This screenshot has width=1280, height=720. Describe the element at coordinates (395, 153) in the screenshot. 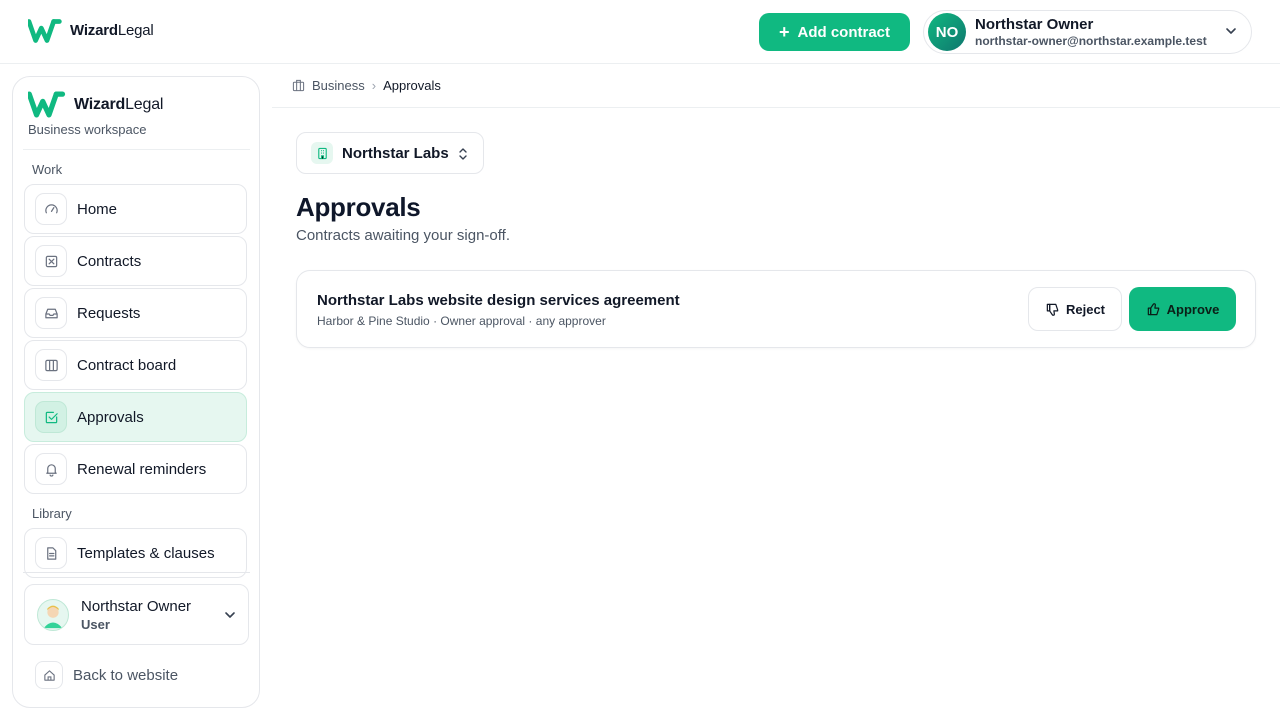

I see `organization-select-value: Northstar Labs` at that location.